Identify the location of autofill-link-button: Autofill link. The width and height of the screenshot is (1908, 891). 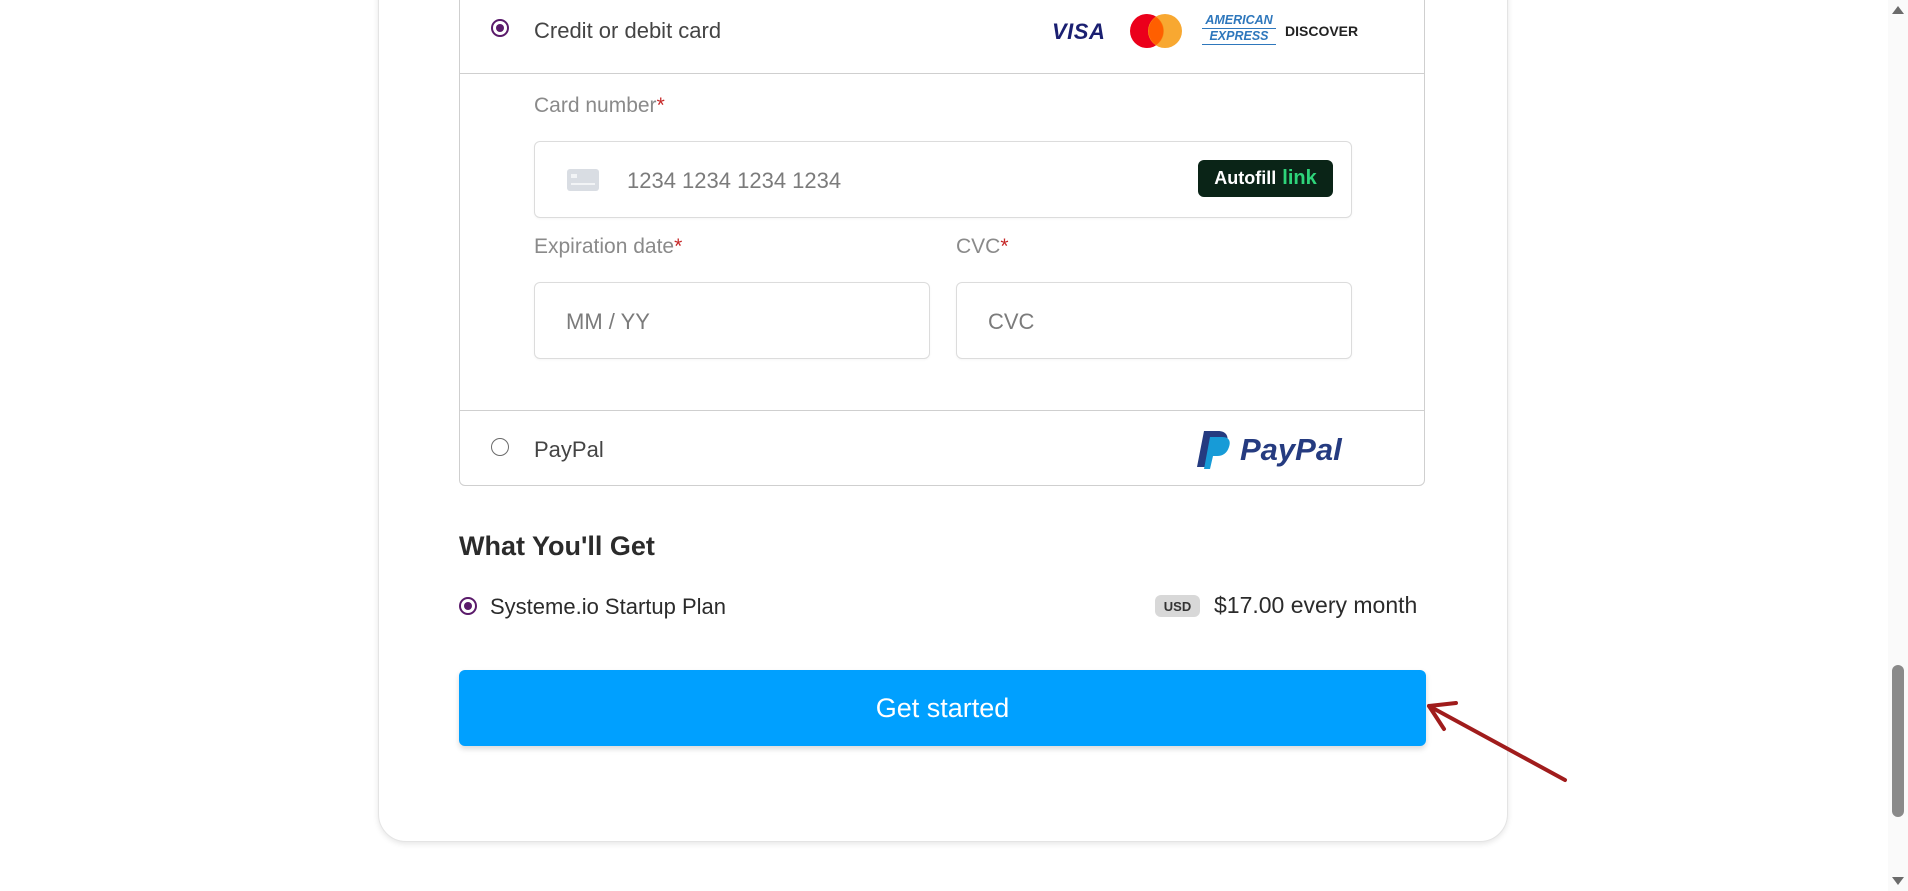
(1265, 178).